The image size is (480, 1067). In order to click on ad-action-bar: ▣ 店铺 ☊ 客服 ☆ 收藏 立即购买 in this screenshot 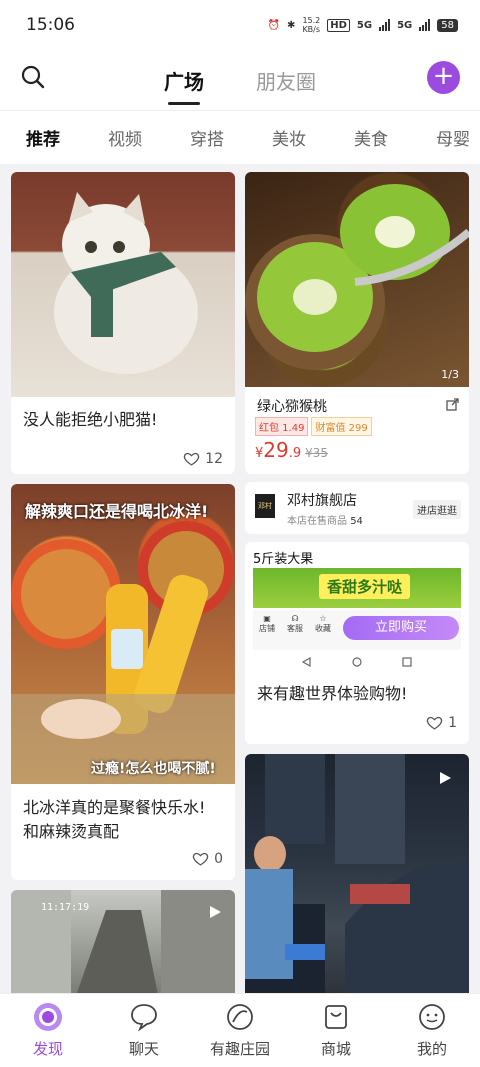, I will do `click(357, 630)`.